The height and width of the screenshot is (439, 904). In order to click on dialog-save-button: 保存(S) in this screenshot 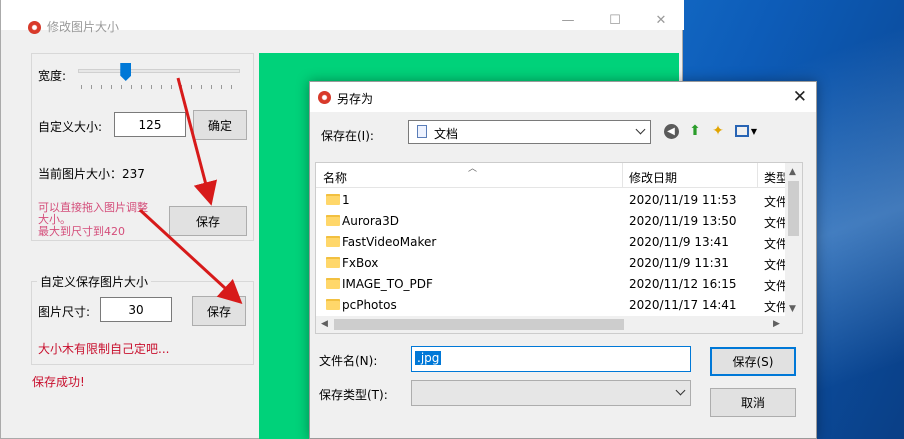, I will do `click(753, 361)`.